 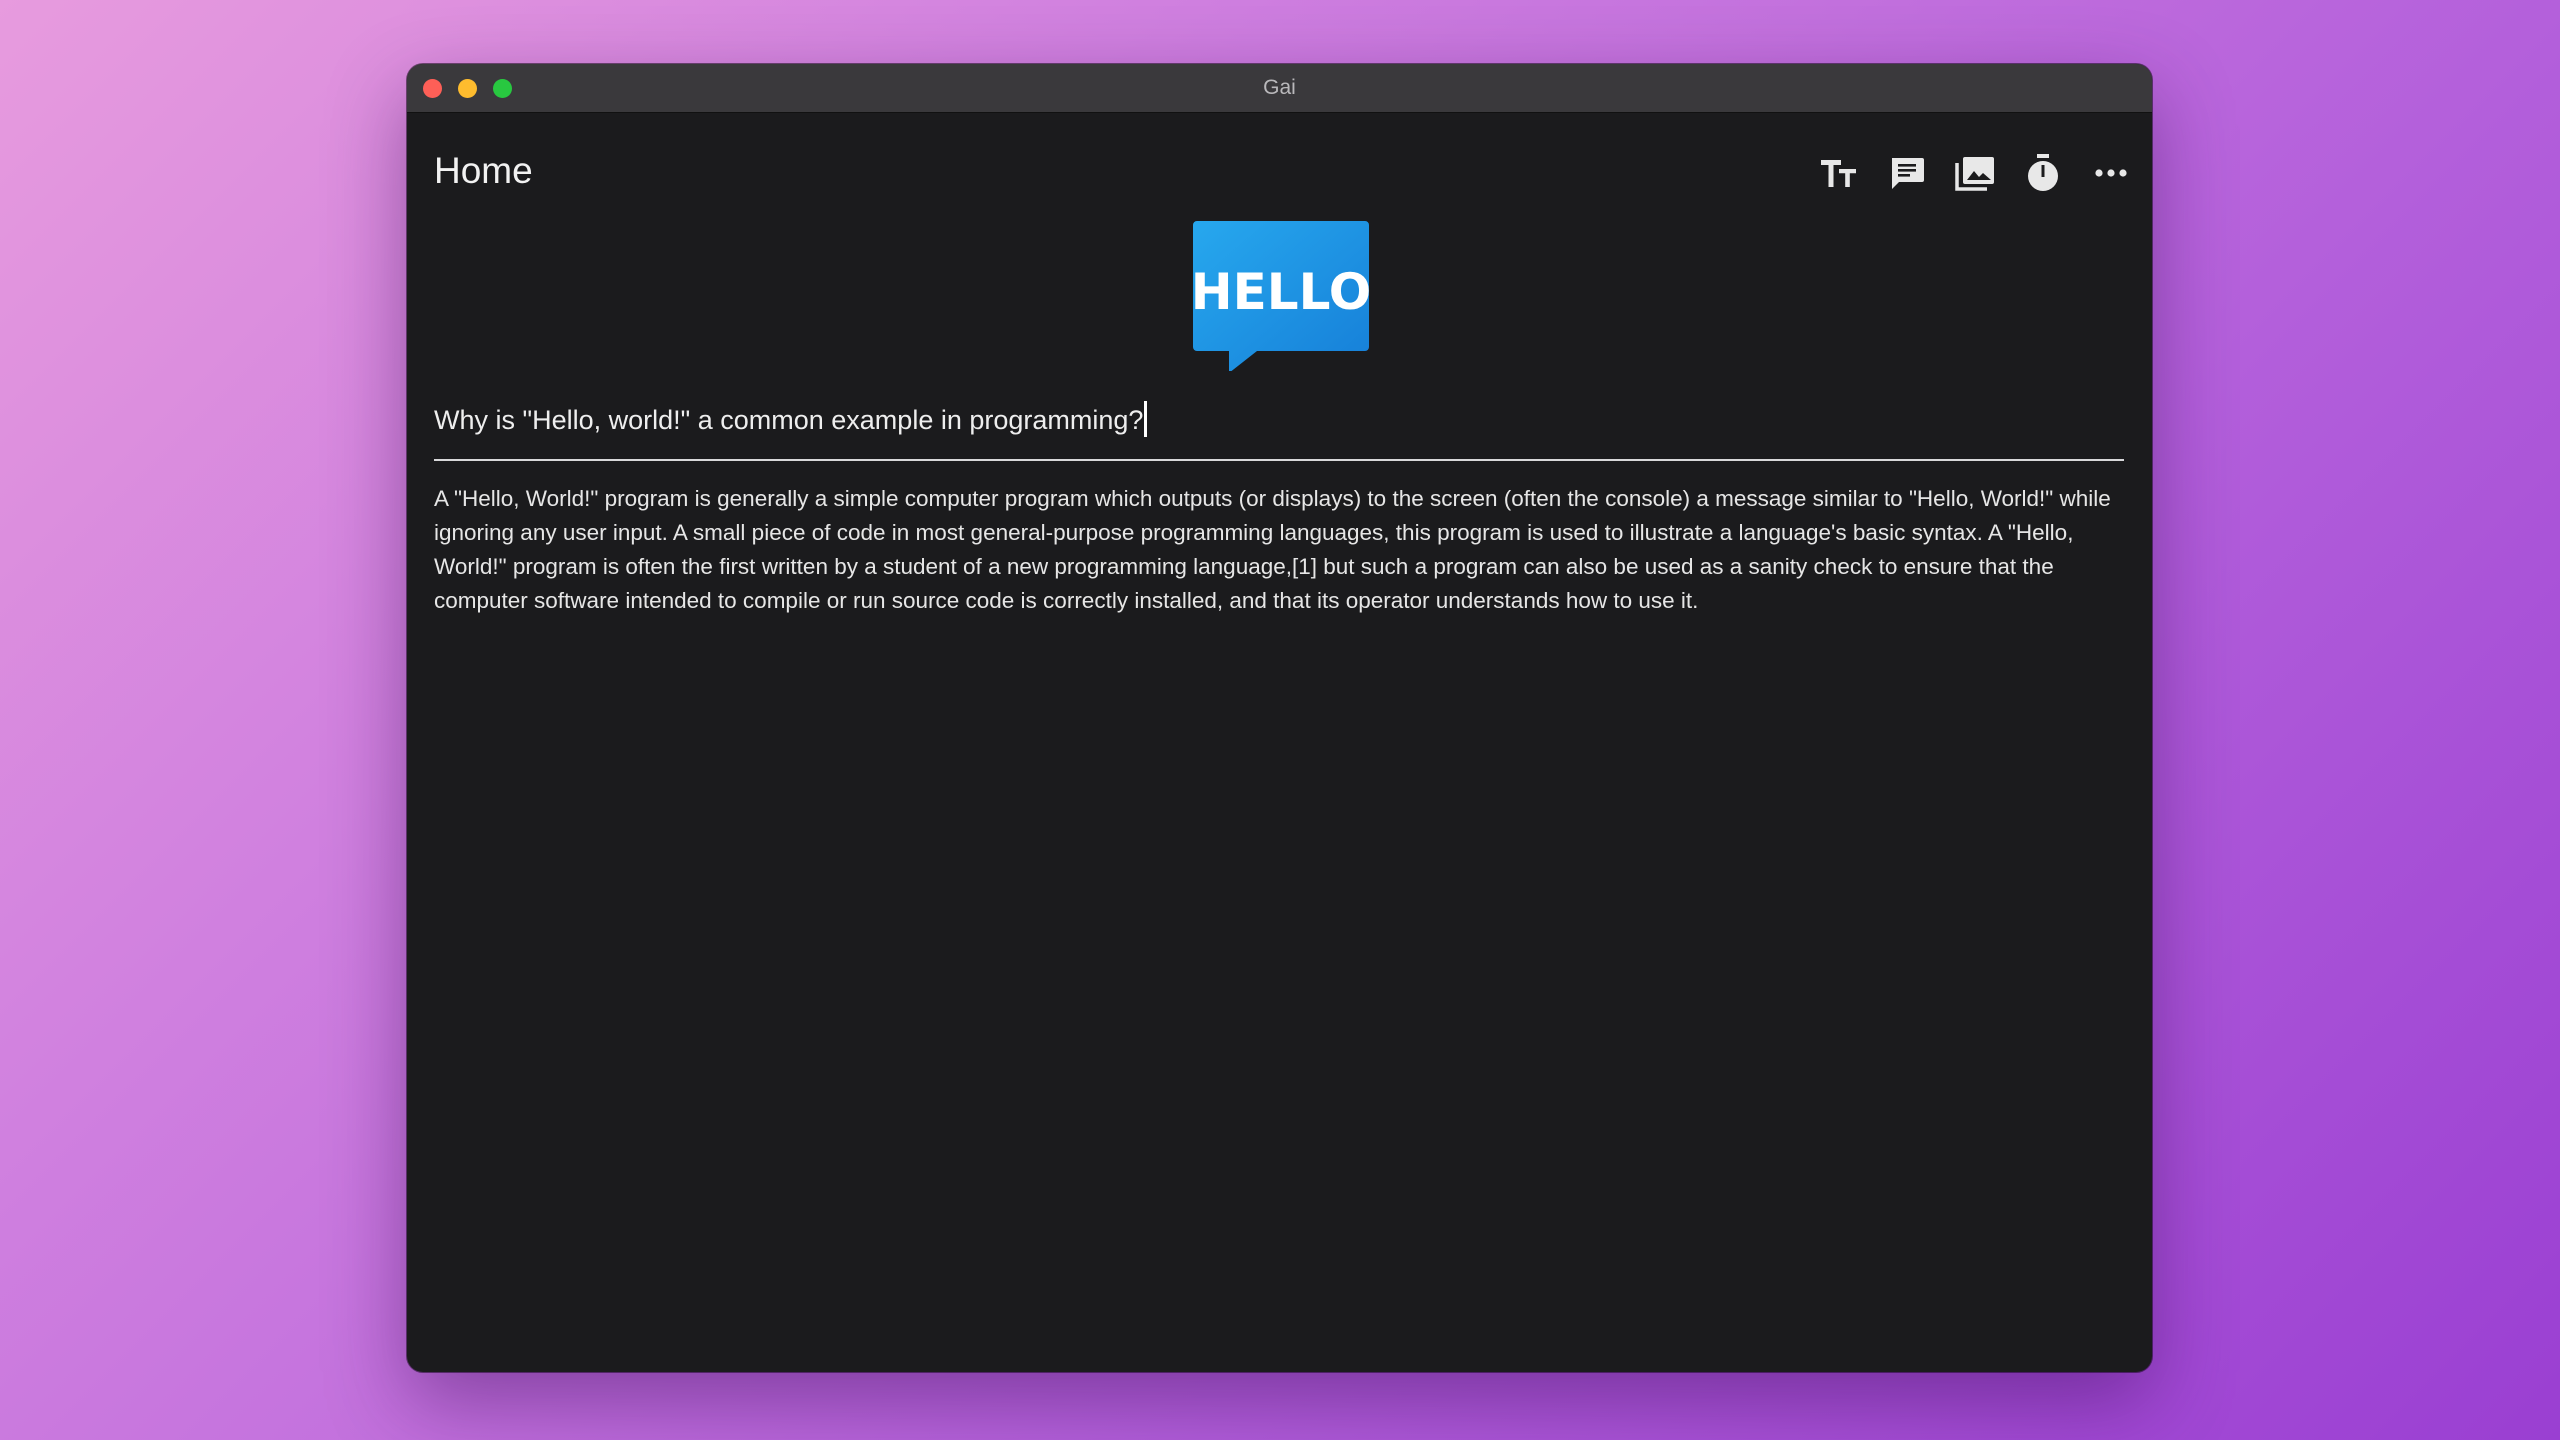 I want to click on text-size-button, so click(x=1839, y=173).